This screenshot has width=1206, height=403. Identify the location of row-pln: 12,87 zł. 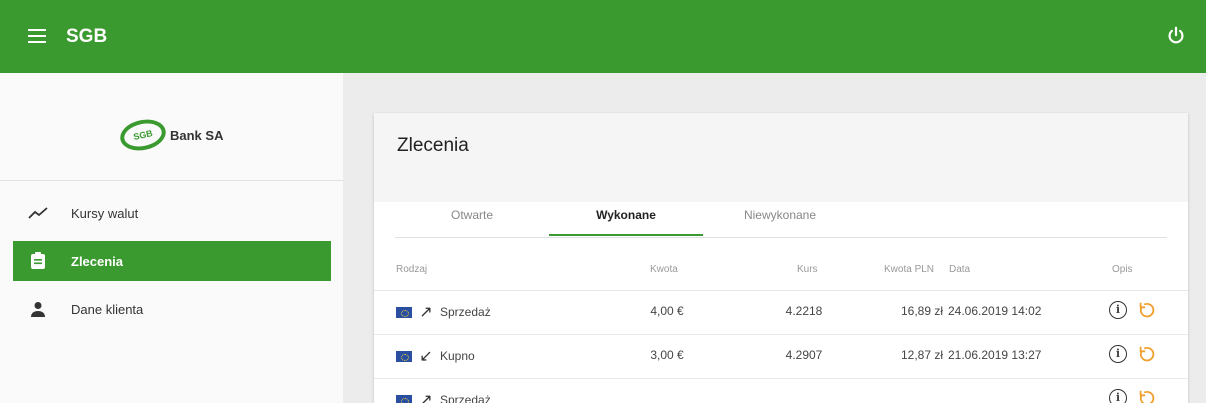
(921, 355).